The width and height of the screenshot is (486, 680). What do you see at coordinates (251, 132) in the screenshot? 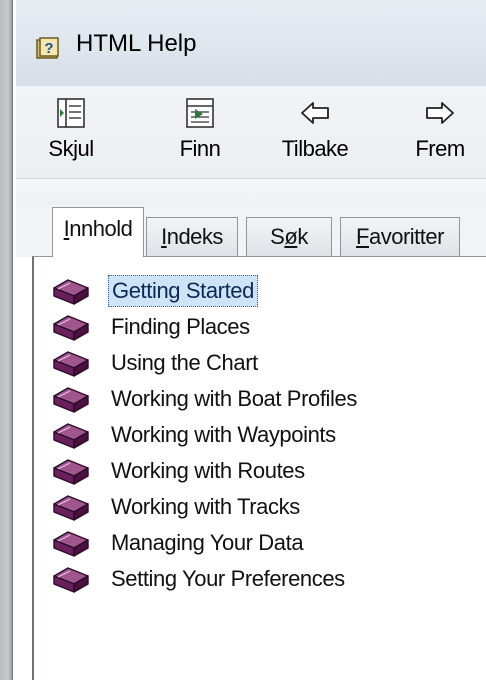
I see `toolbar: Skjul Finn Tilbake Frem` at bounding box center [251, 132].